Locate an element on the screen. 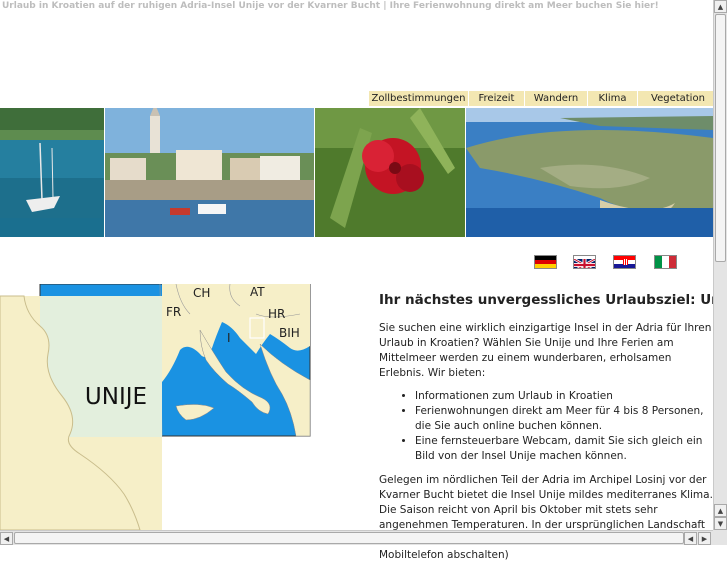 The width and height of the screenshot is (727, 563). map-label-ch: CH is located at coordinates (201, 293).